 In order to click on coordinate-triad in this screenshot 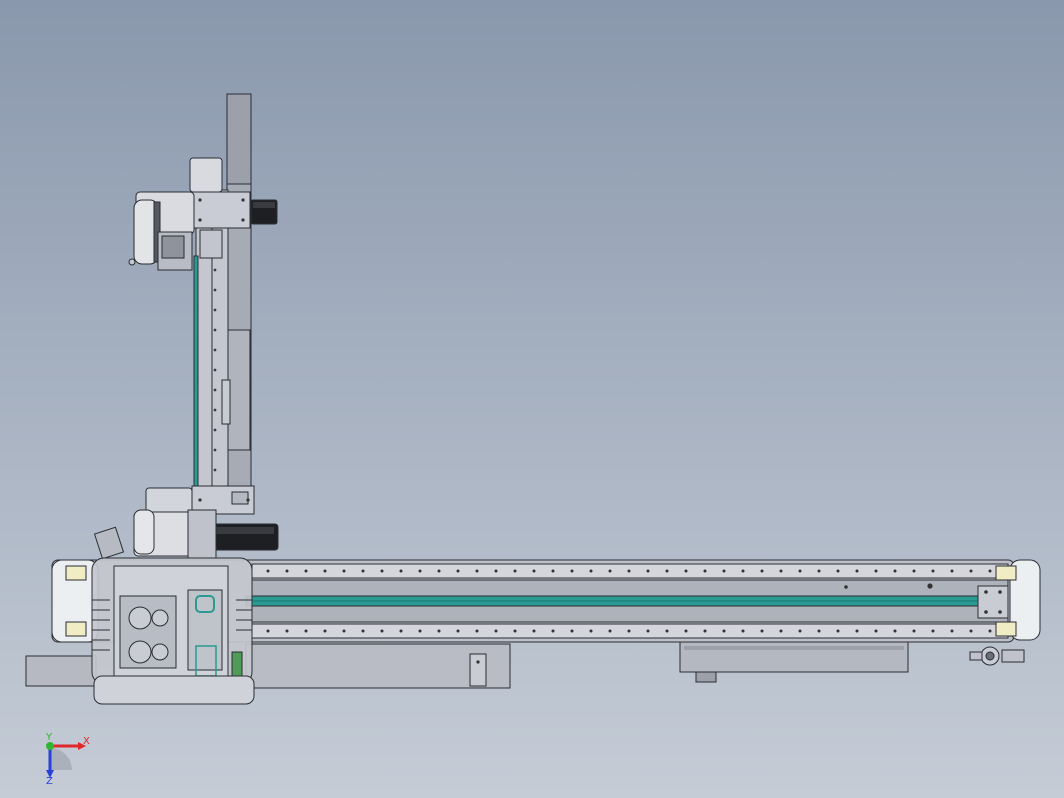, I will do `click(66, 760)`.